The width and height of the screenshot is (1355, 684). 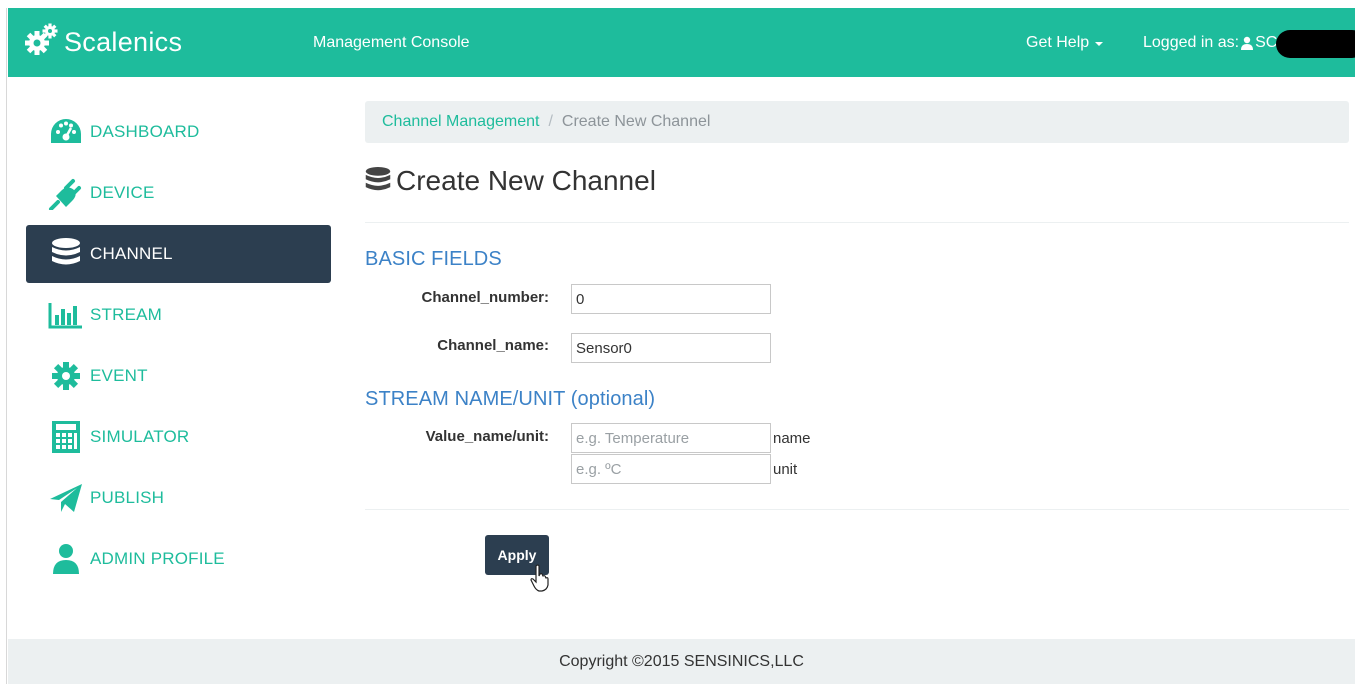 What do you see at coordinates (127, 497) in the screenshot?
I see `sidebar-item-label: PUBLISH` at bounding box center [127, 497].